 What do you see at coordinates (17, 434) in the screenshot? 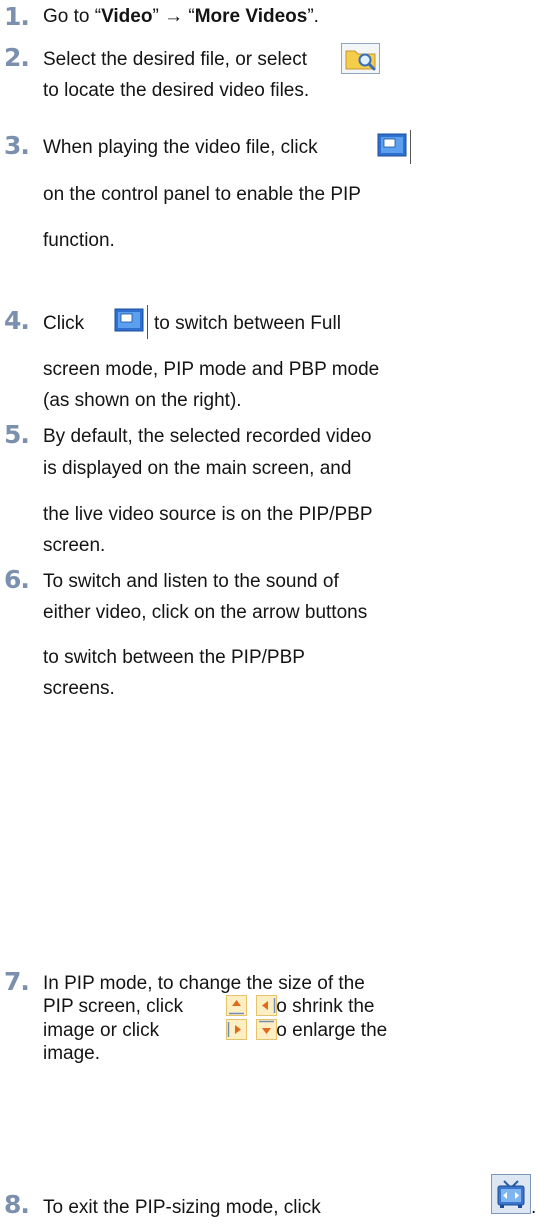
I see `step-number: 5.` at bounding box center [17, 434].